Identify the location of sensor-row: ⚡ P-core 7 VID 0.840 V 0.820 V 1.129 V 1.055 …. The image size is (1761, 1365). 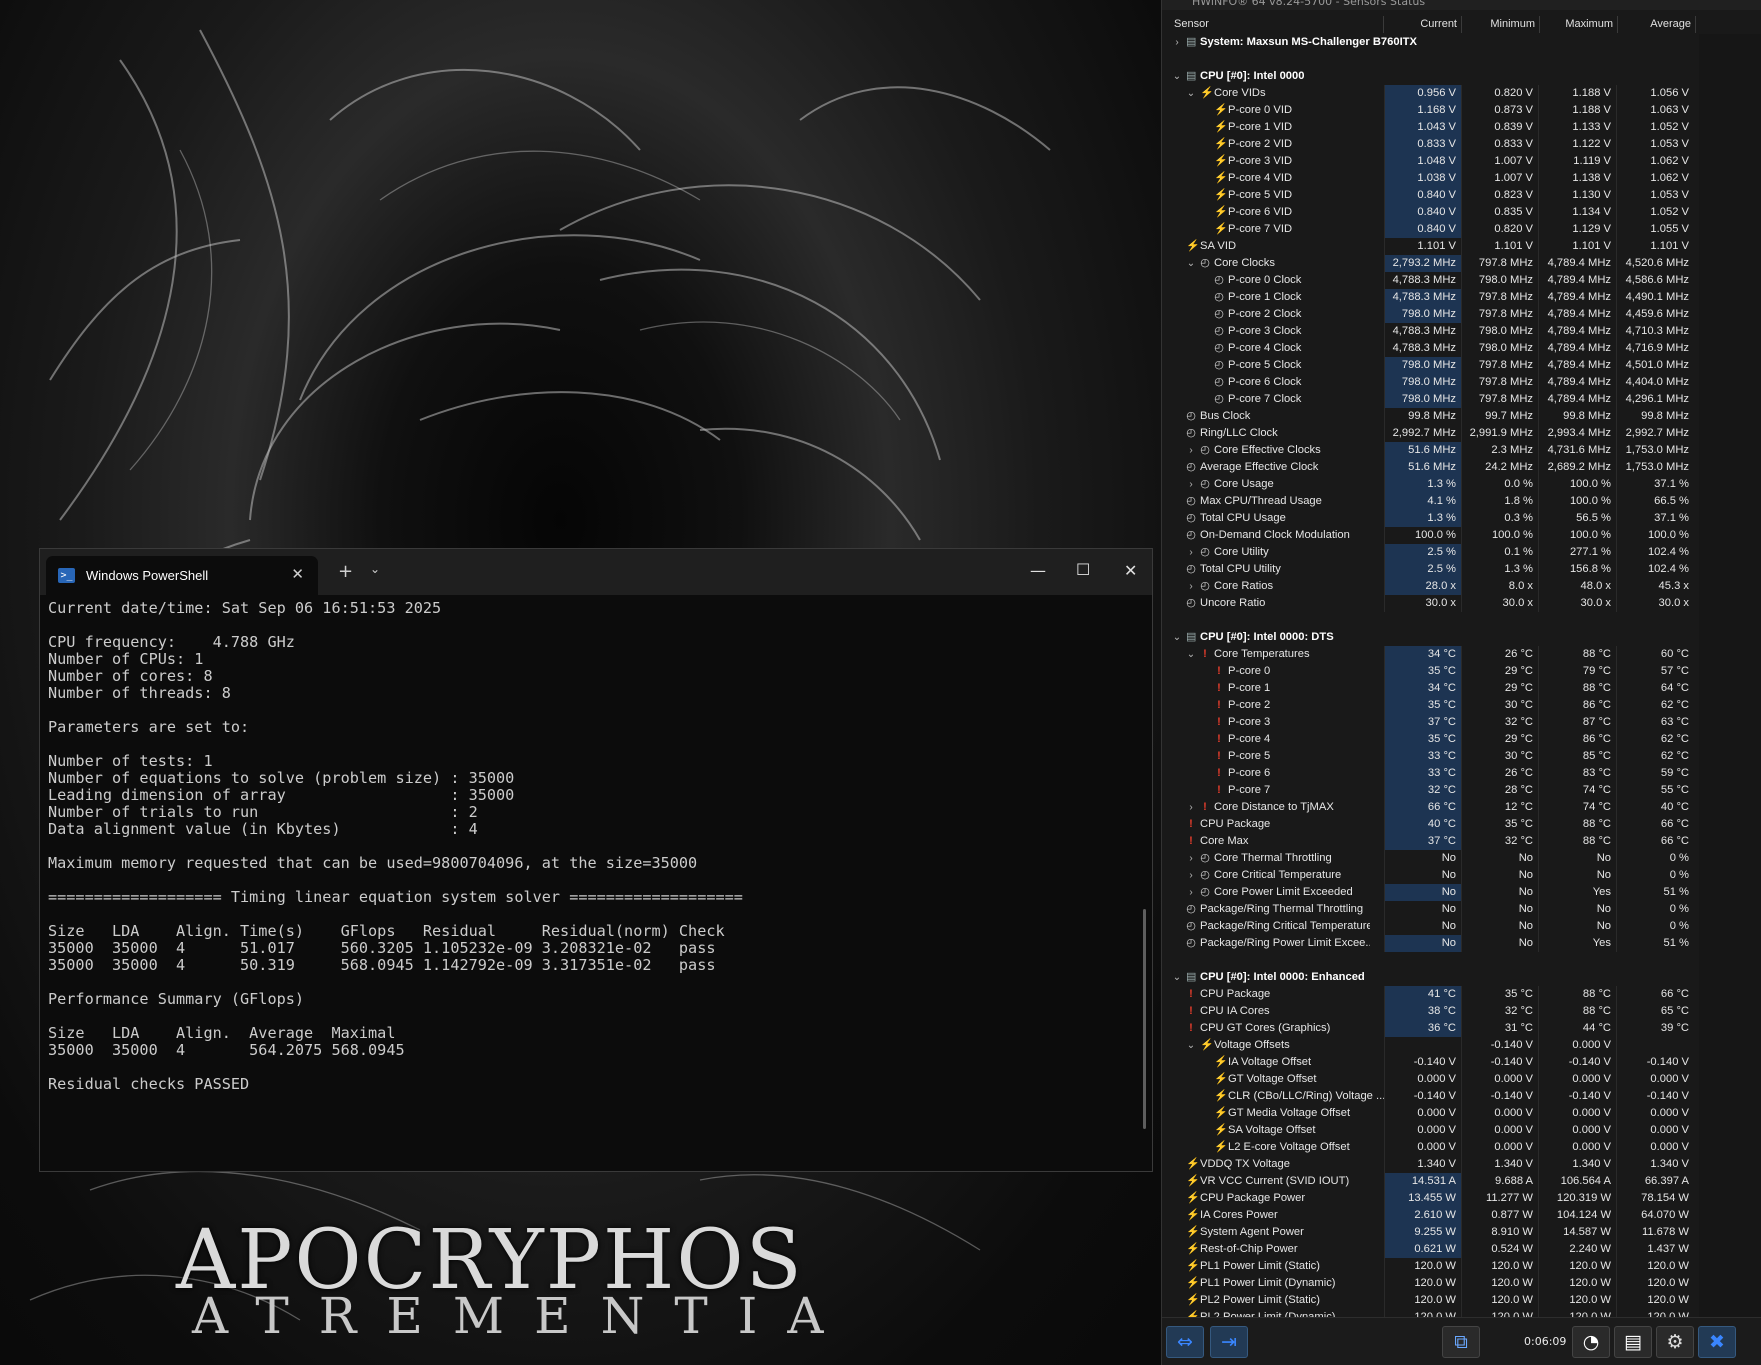
(1430, 229).